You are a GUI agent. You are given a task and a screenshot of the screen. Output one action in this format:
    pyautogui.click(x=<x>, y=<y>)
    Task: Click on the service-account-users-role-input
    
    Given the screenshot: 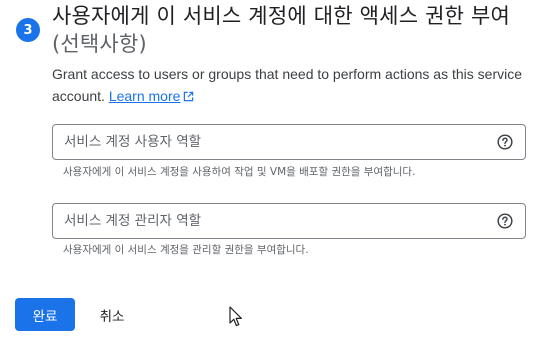 What is the action you would take?
    pyautogui.click(x=289, y=142)
    